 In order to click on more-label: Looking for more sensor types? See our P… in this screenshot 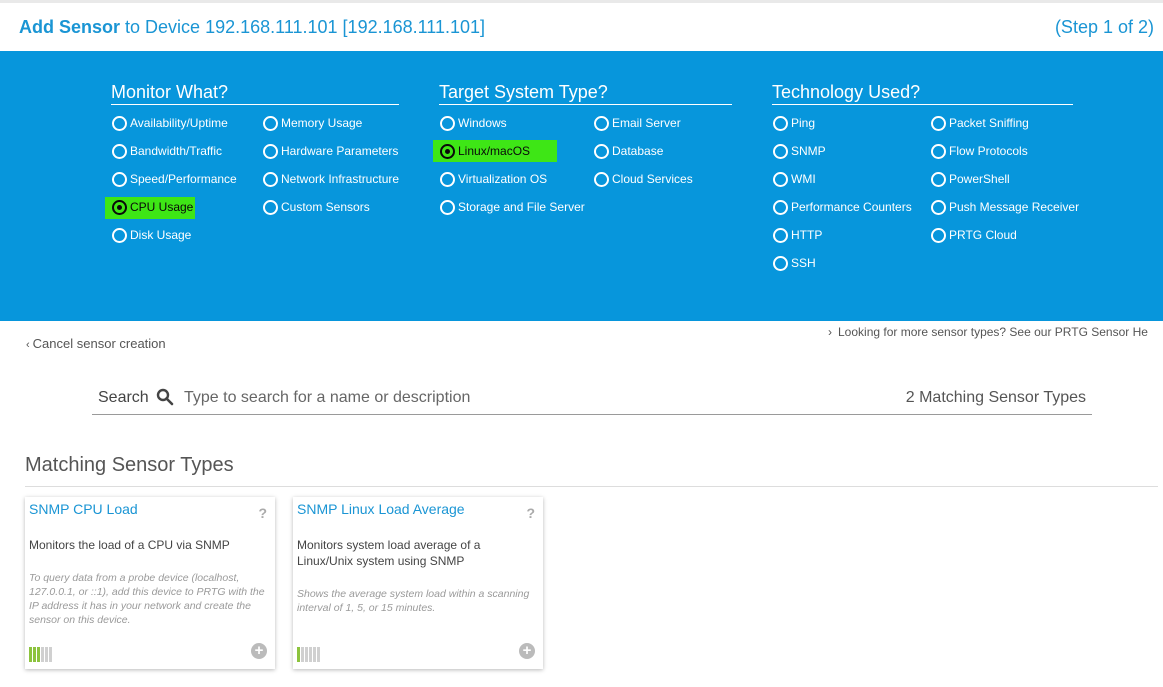, I will do `click(993, 332)`.